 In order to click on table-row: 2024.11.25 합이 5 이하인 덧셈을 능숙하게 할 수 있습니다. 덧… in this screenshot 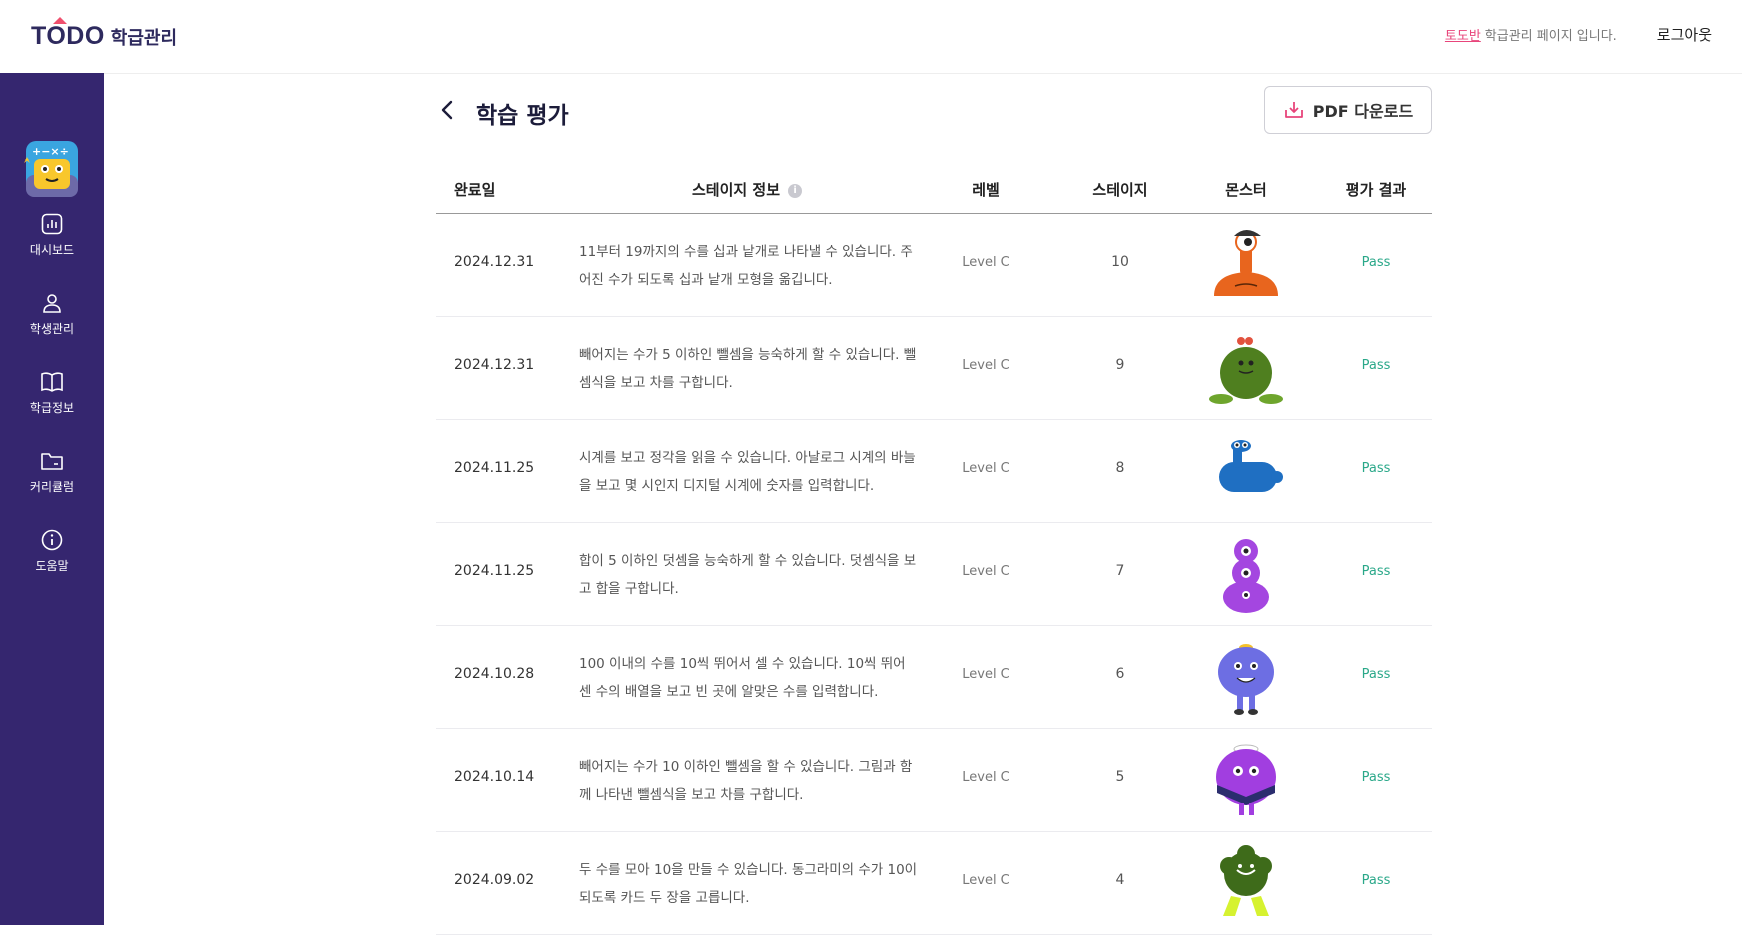, I will do `click(934, 574)`.